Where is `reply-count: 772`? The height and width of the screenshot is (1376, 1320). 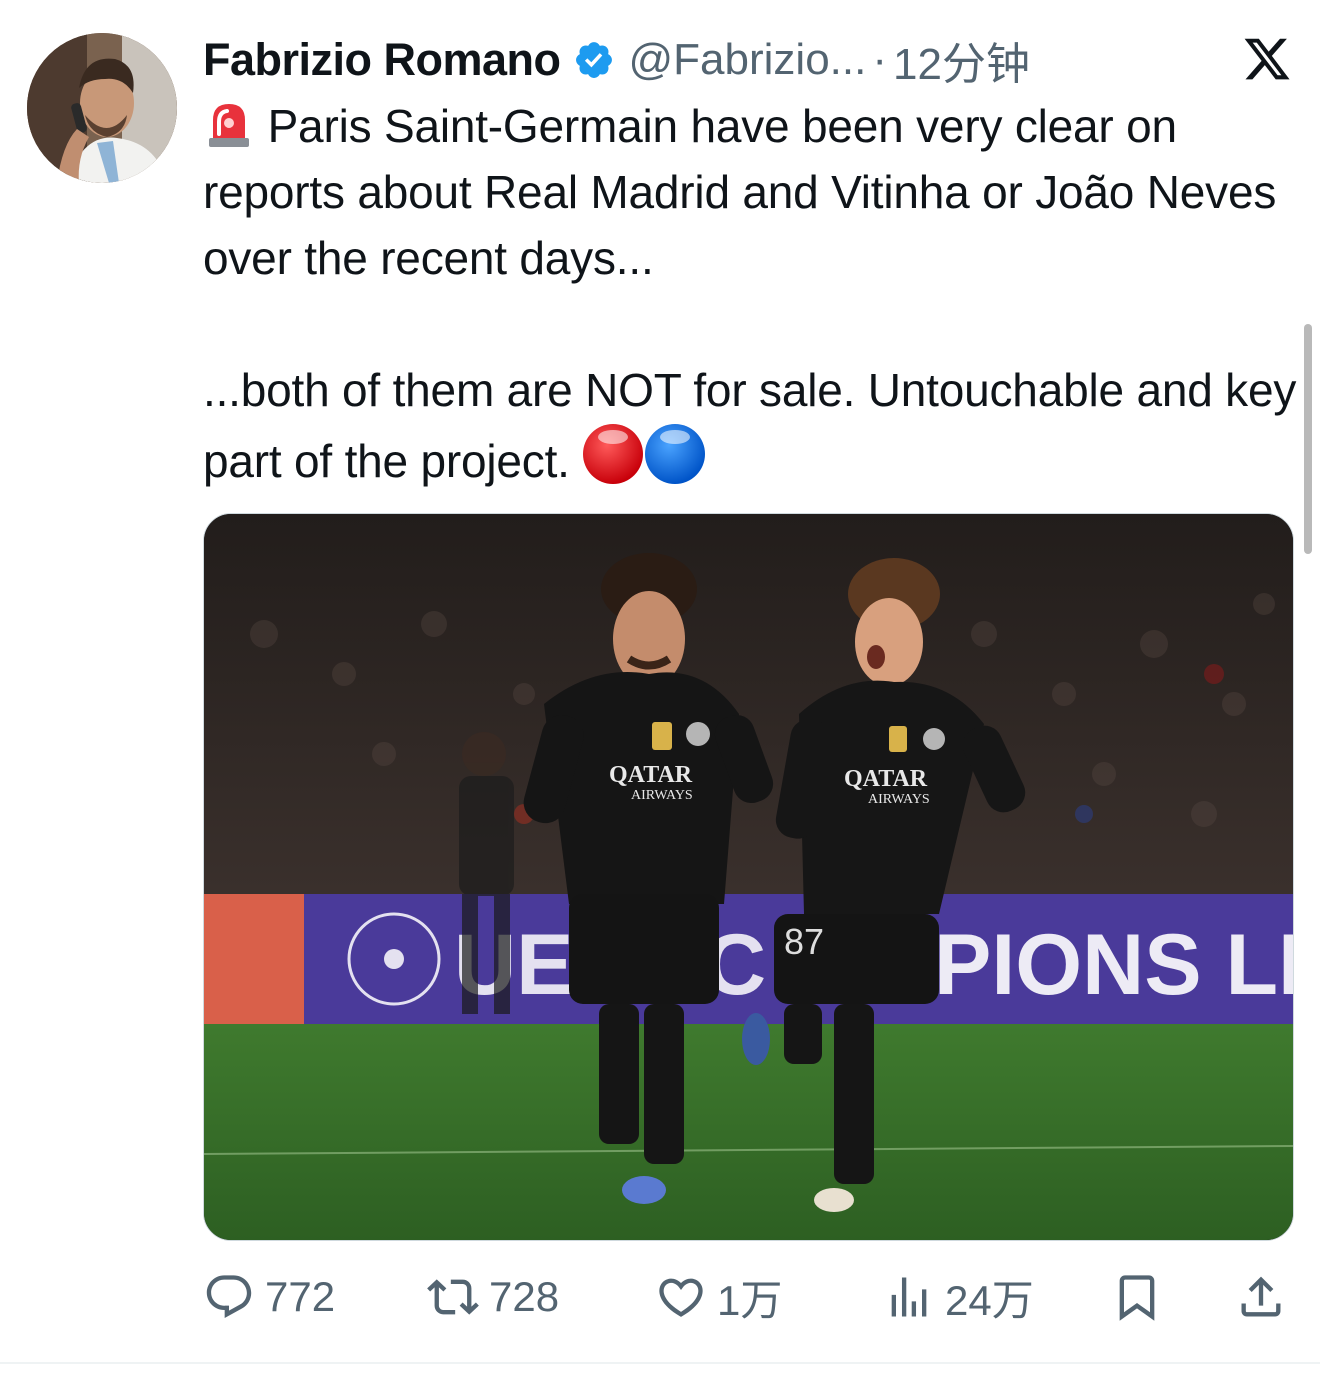
reply-count: 772 is located at coordinates (300, 1296).